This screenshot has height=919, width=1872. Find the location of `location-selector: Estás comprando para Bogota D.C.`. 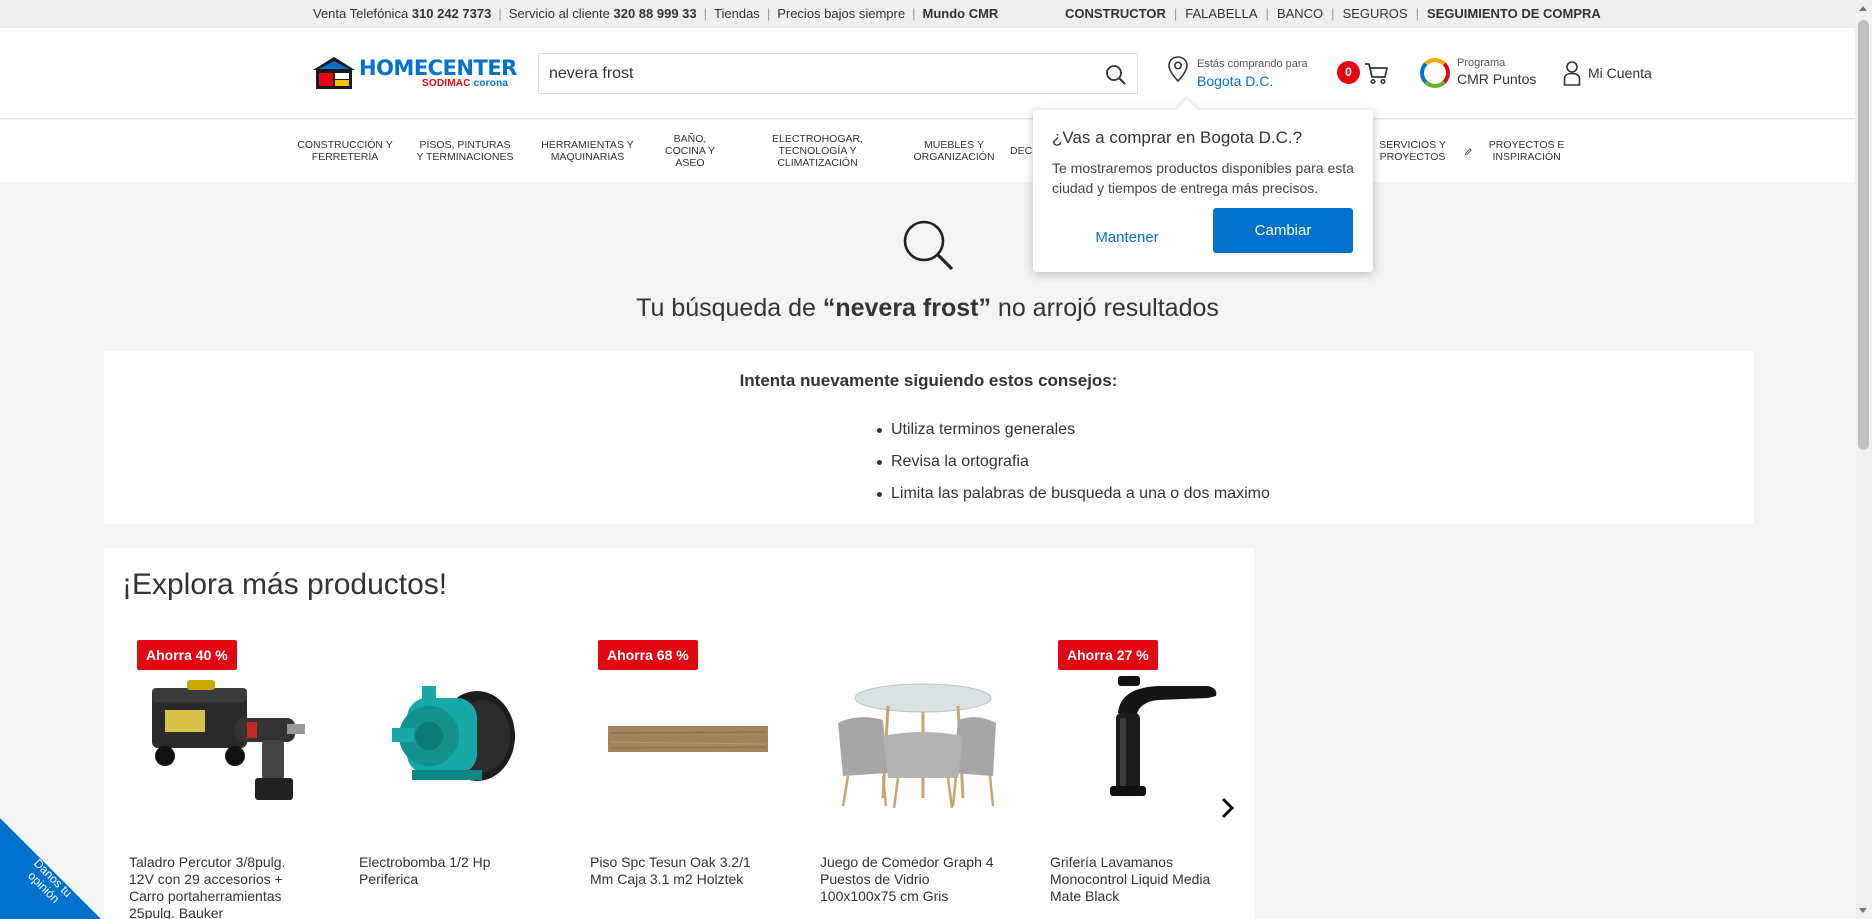

location-selector: Estás comprando para Bogota D.C. is located at coordinates (1242, 73).